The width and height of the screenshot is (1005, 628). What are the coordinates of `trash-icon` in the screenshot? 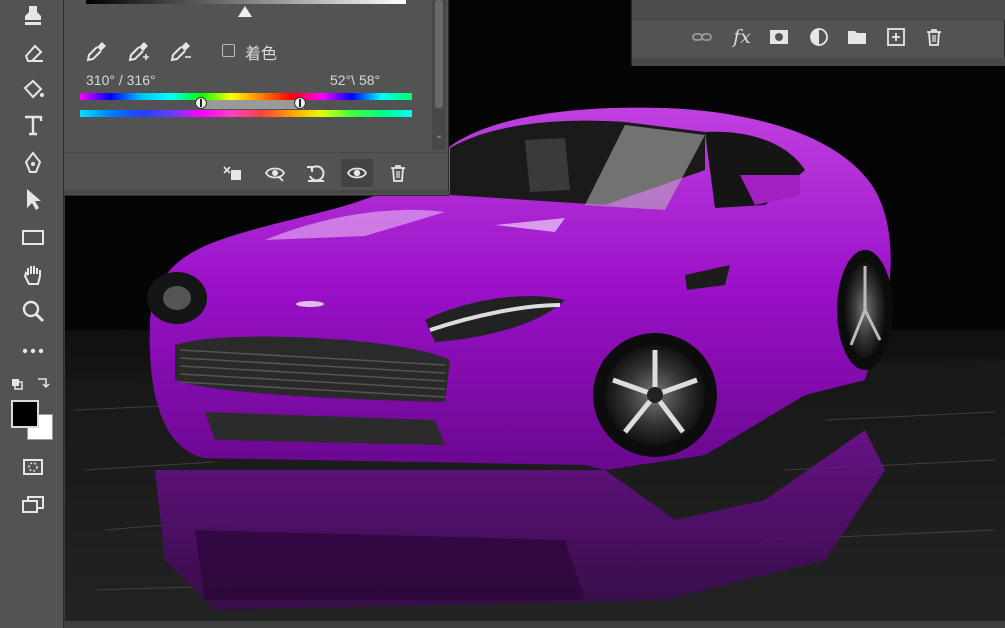 It's located at (398, 173).